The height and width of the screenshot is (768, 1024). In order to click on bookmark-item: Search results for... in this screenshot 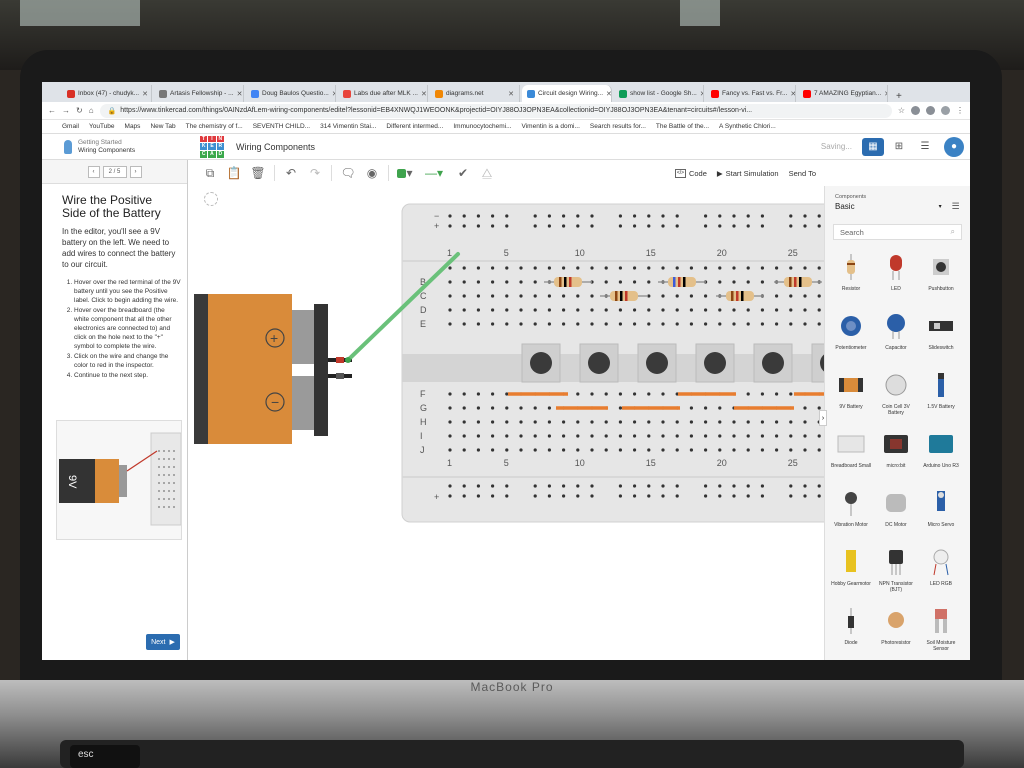, I will do `click(618, 126)`.